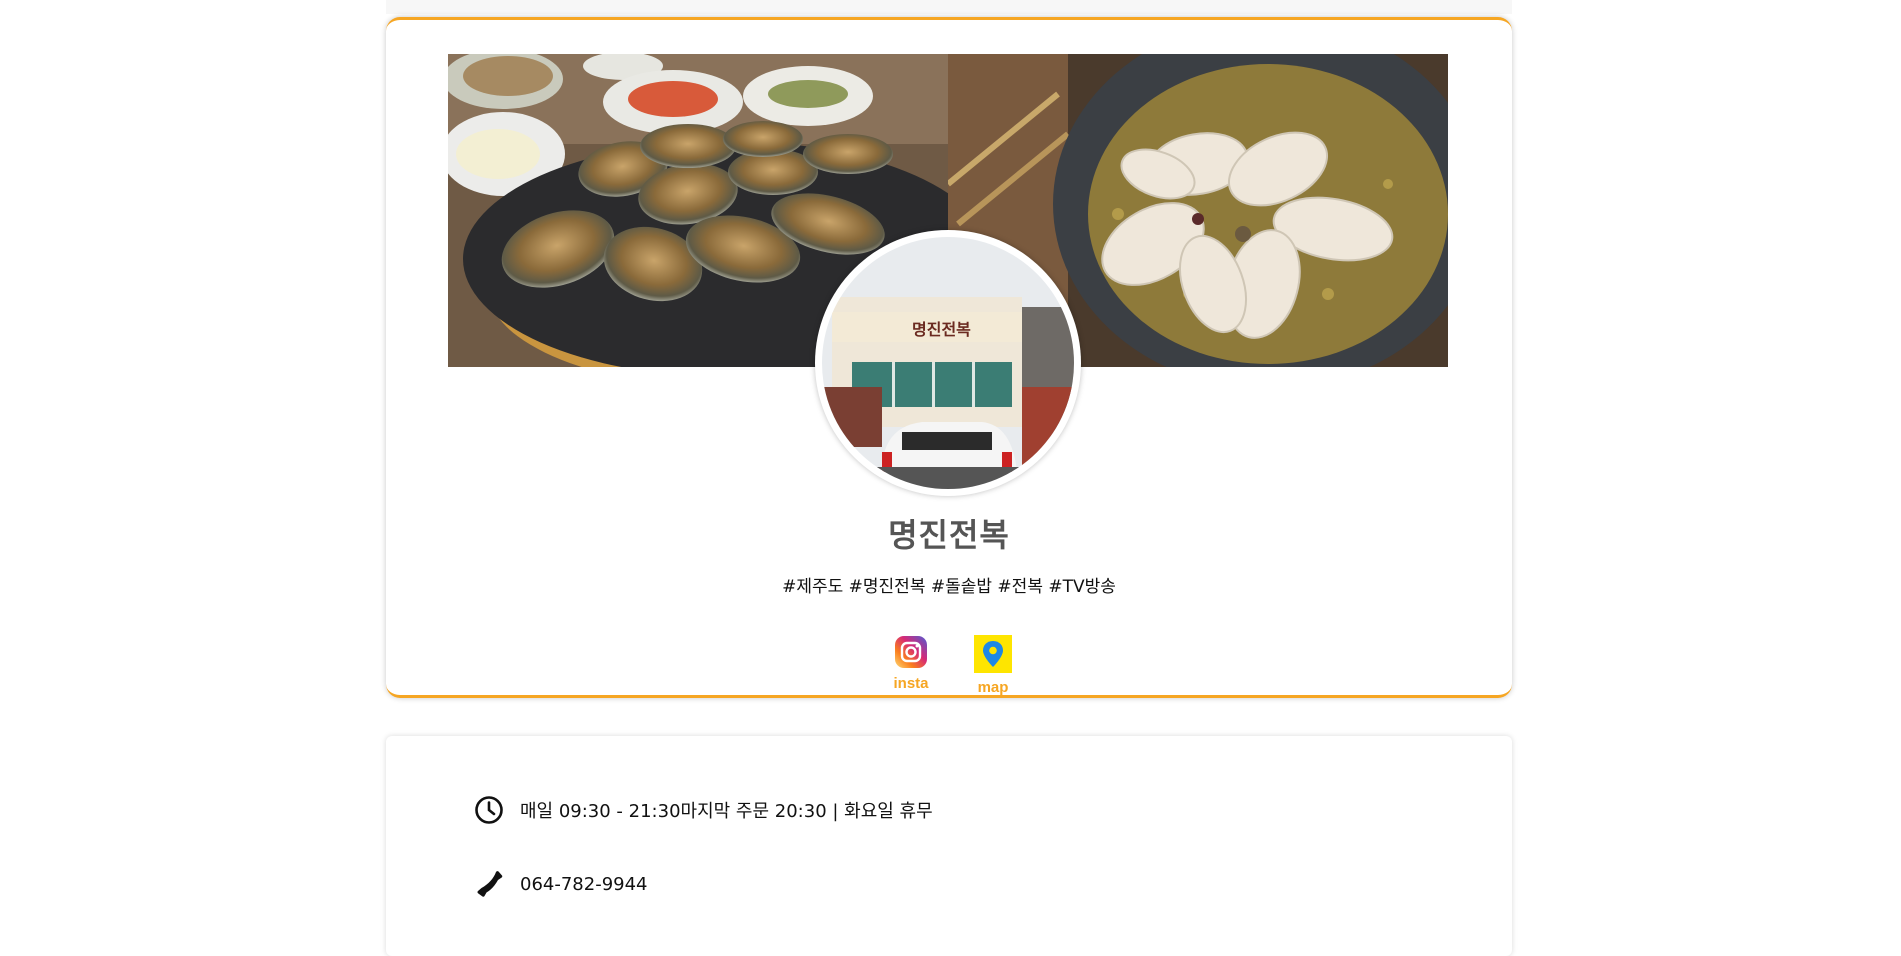 The image size is (1901, 956). Describe the element at coordinates (949, 535) in the screenshot. I see `shop-name: 명진전복` at that location.